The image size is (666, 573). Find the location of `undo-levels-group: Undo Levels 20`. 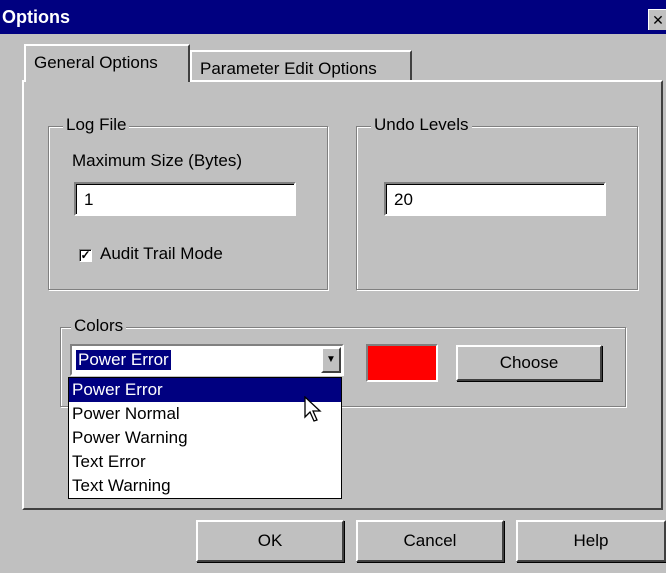

undo-levels-group: Undo Levels 20 is located at coordinates (497, 202).